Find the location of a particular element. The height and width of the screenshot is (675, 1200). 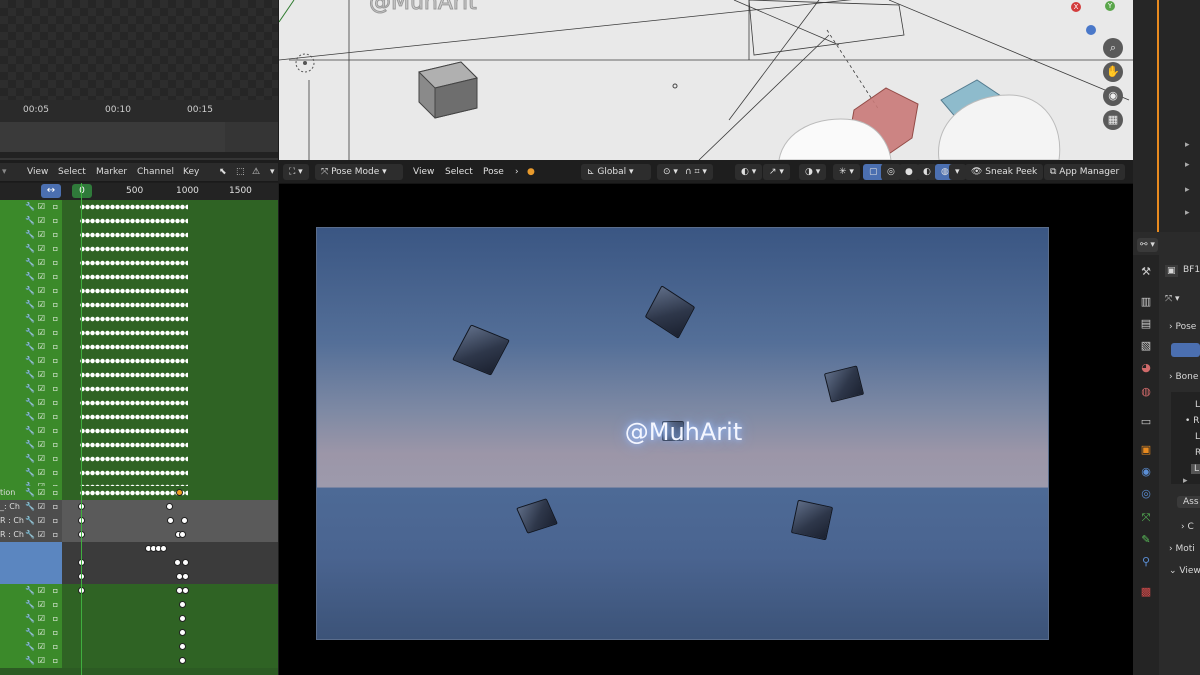

modifiers-tab-icon: ◉ is located at coordinates (1146, 472).